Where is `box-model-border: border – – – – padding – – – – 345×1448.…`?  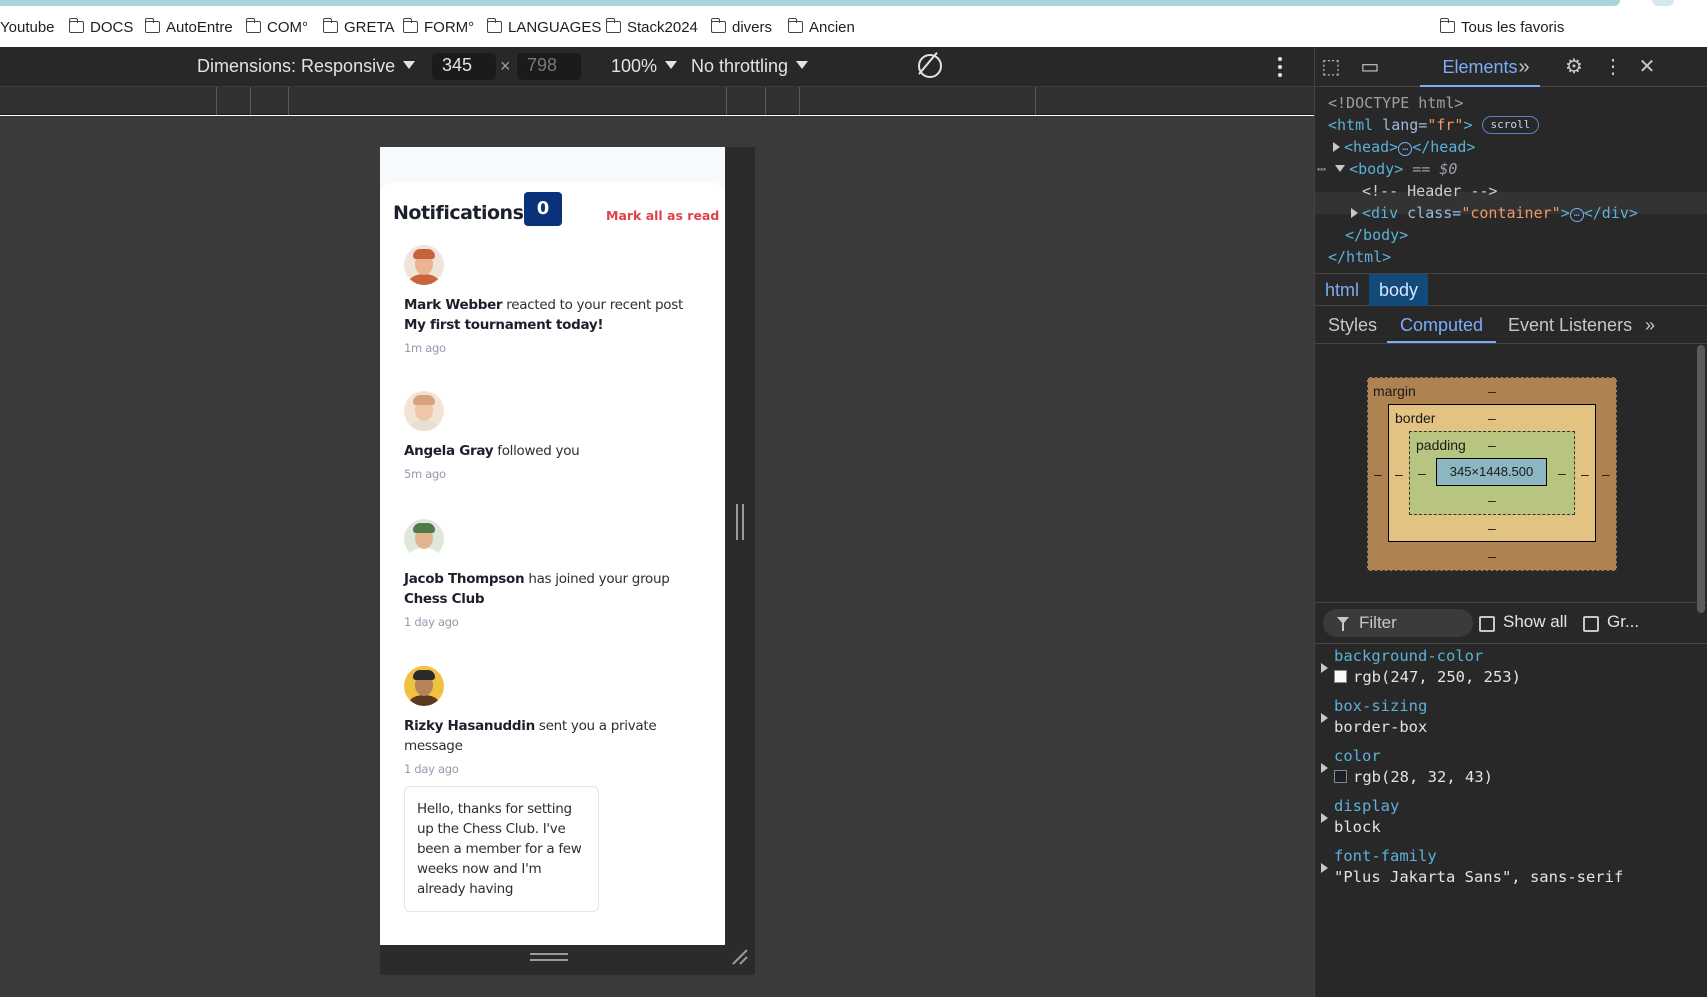 box-model-border: border – – – – padding – – – – 345×1448.… is located at coordinates (1492, 473).